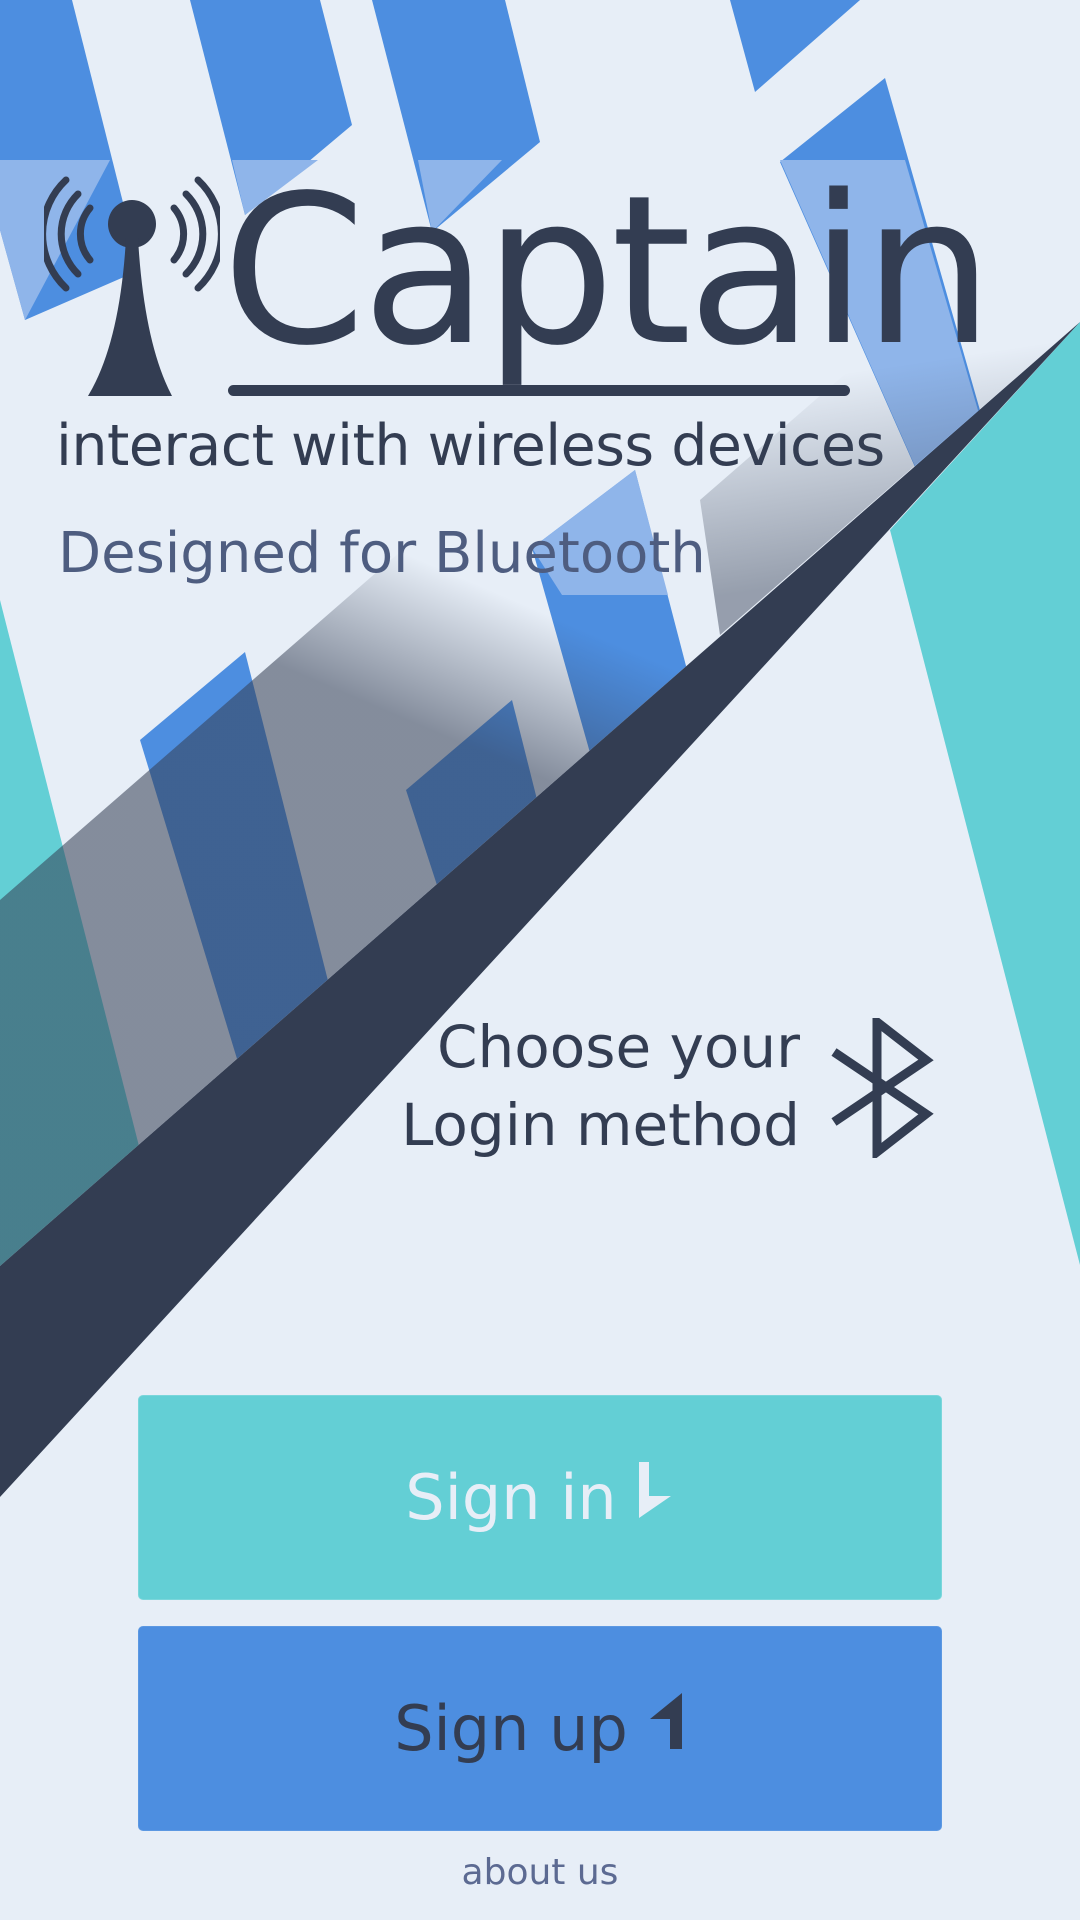  What do you see at coordinates (382, 553) in the screenshot?
I see `app-subtitle: Designed for Bluetooth` at bounding box center [382, 553].